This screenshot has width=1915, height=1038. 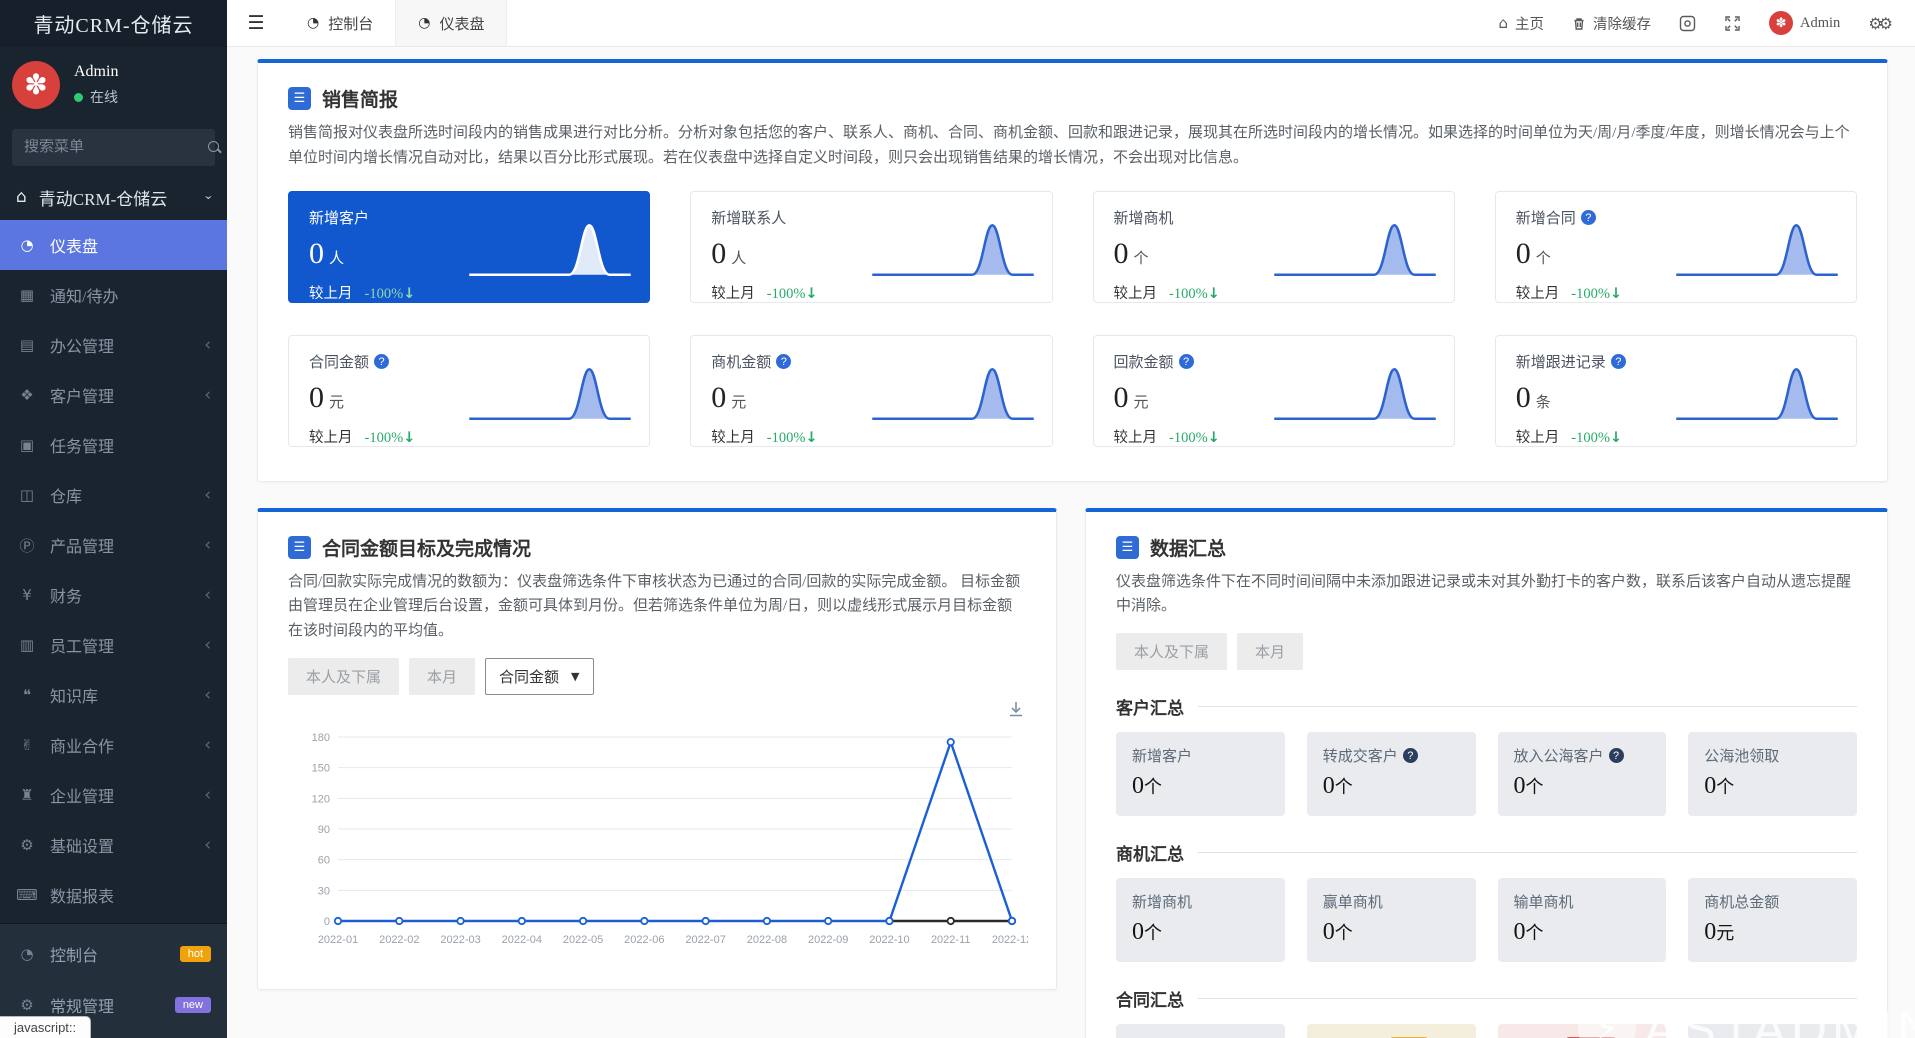 I want to click on svg-text: 120, so click(x=321, y=799).